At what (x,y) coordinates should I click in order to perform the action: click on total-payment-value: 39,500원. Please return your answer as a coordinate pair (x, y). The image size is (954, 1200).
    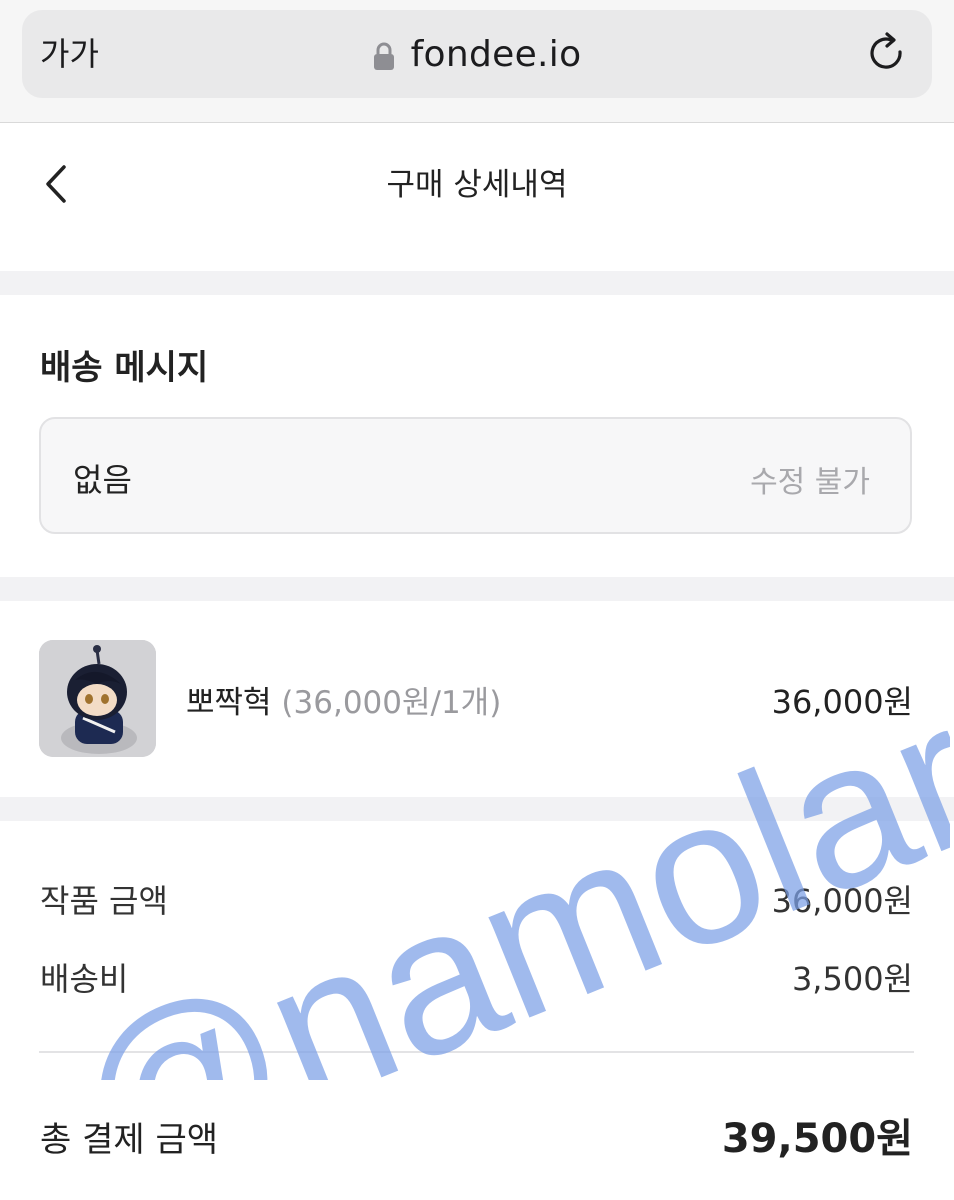
    Looking at the image, I should click on (817, 1139).